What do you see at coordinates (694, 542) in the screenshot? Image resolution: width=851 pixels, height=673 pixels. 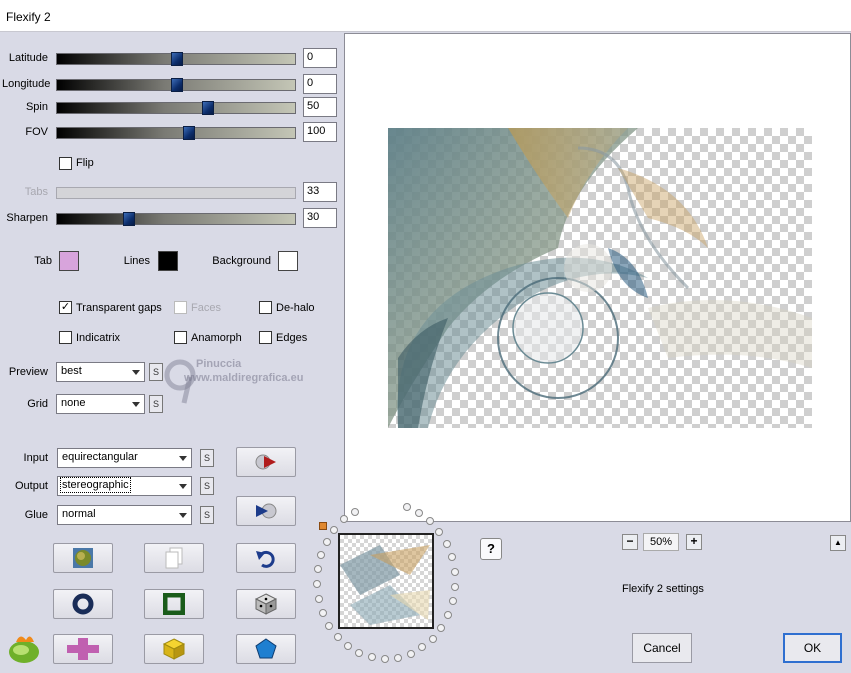 I see `zoom-in-button: +` at bounding box center [694, 542].